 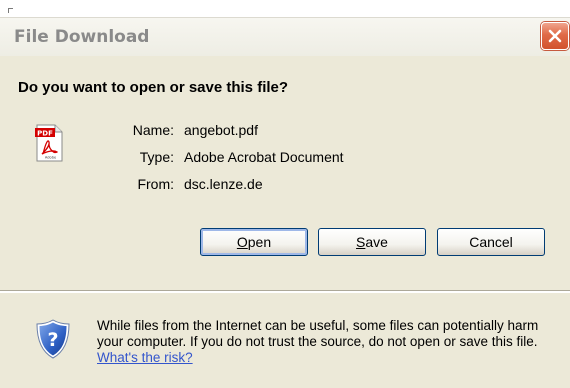 I want to click on file-source-row: From: dsc.lenze.de, so click(x=200, y=187).